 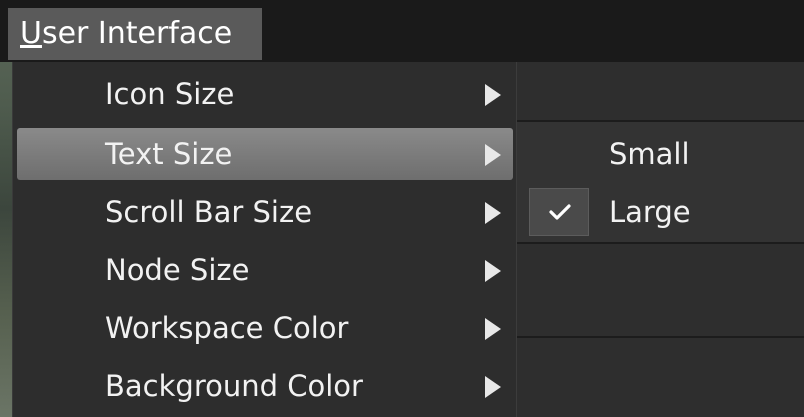 What do you see at coordinates (169, 154) in the screenshot?
I see `menu-item-label: Text Size` at bounding box center [169, 154].